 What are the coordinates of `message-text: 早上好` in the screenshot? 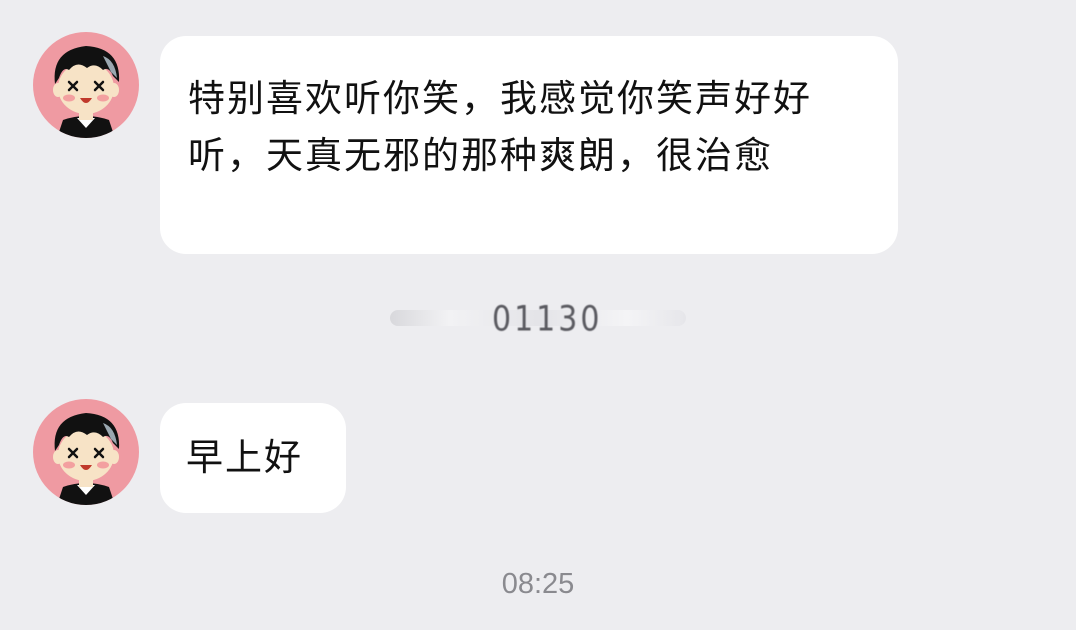 It's located at (244, 457).